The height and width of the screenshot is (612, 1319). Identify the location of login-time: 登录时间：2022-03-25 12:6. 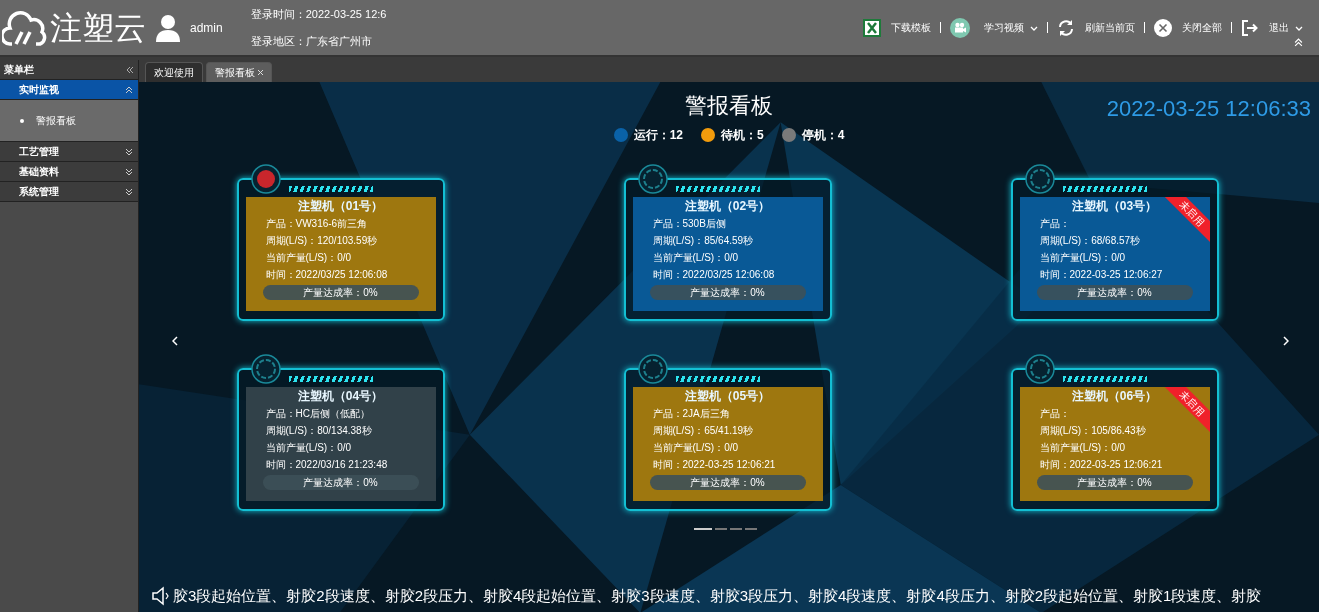
(318, 14).